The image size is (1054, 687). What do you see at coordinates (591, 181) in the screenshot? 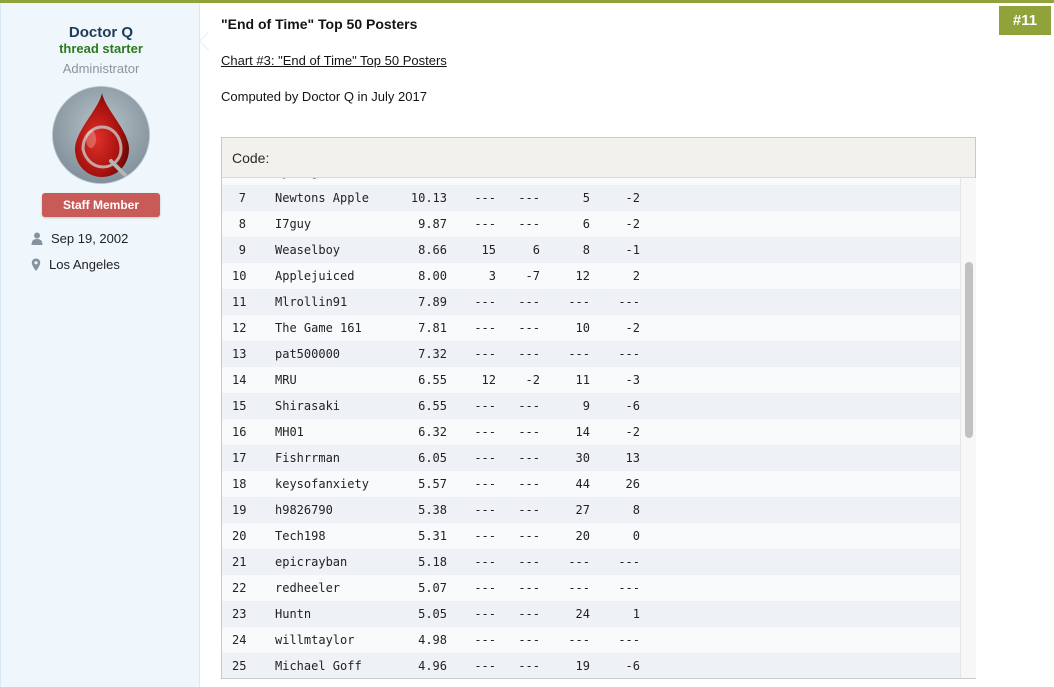
I see `table-row: 6 cybungren 10.96 45 39 7 1` at bounding box center [591, 181].